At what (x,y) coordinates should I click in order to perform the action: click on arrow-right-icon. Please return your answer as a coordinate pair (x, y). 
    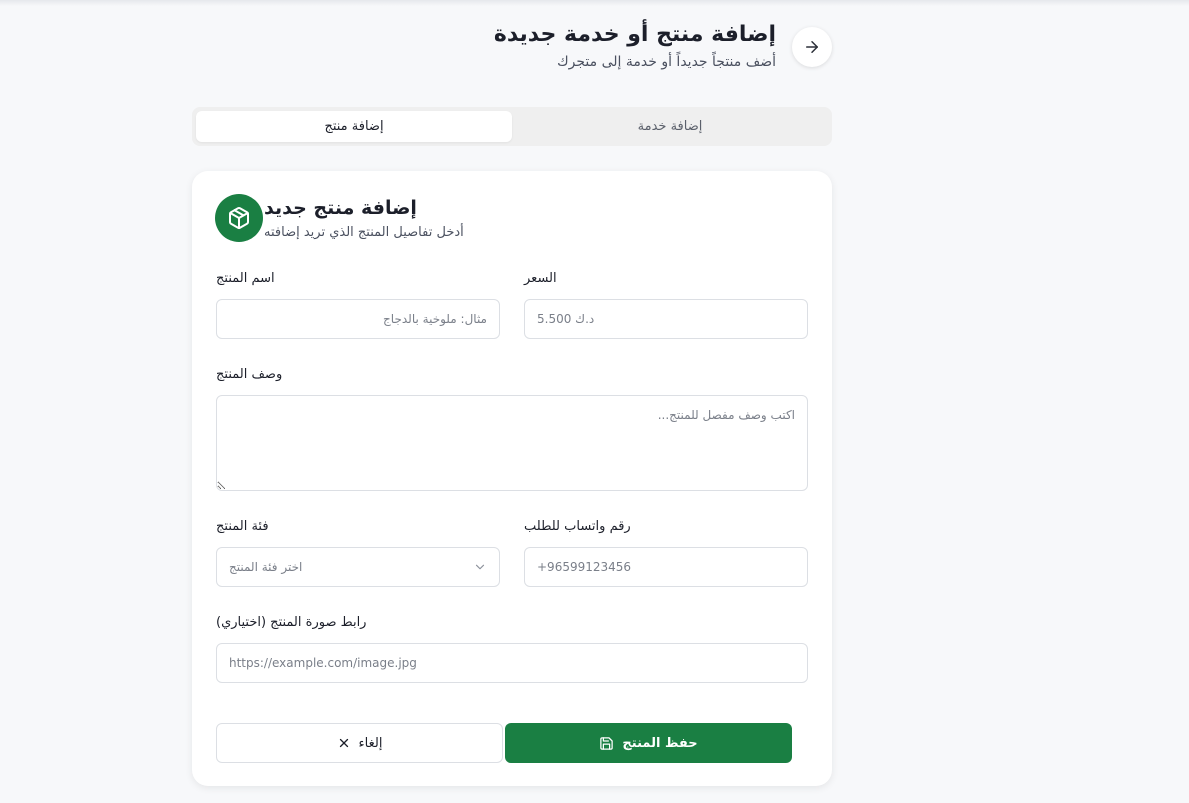
    Looking at the image, I should click on (812, 47).